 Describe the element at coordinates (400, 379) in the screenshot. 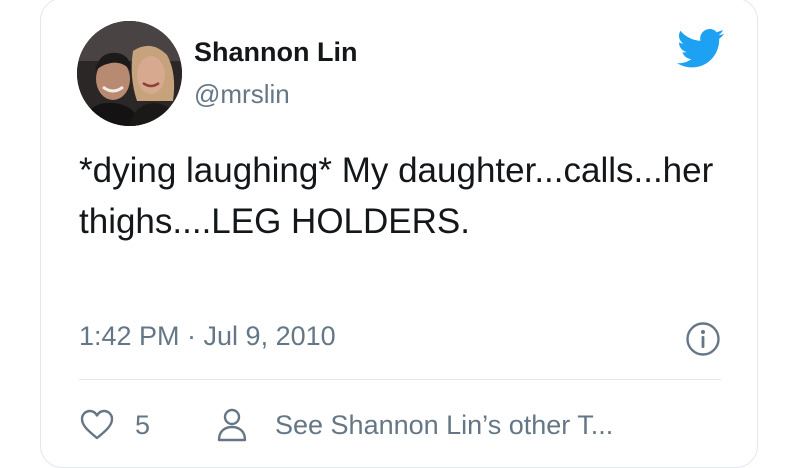

I see `divider` at that location.